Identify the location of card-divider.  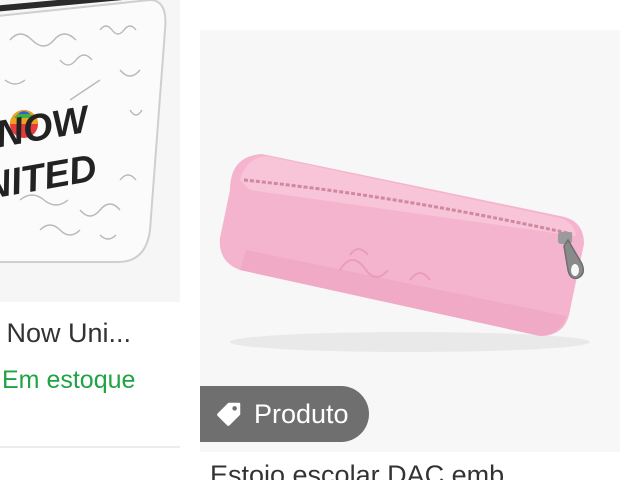
(90, 447).